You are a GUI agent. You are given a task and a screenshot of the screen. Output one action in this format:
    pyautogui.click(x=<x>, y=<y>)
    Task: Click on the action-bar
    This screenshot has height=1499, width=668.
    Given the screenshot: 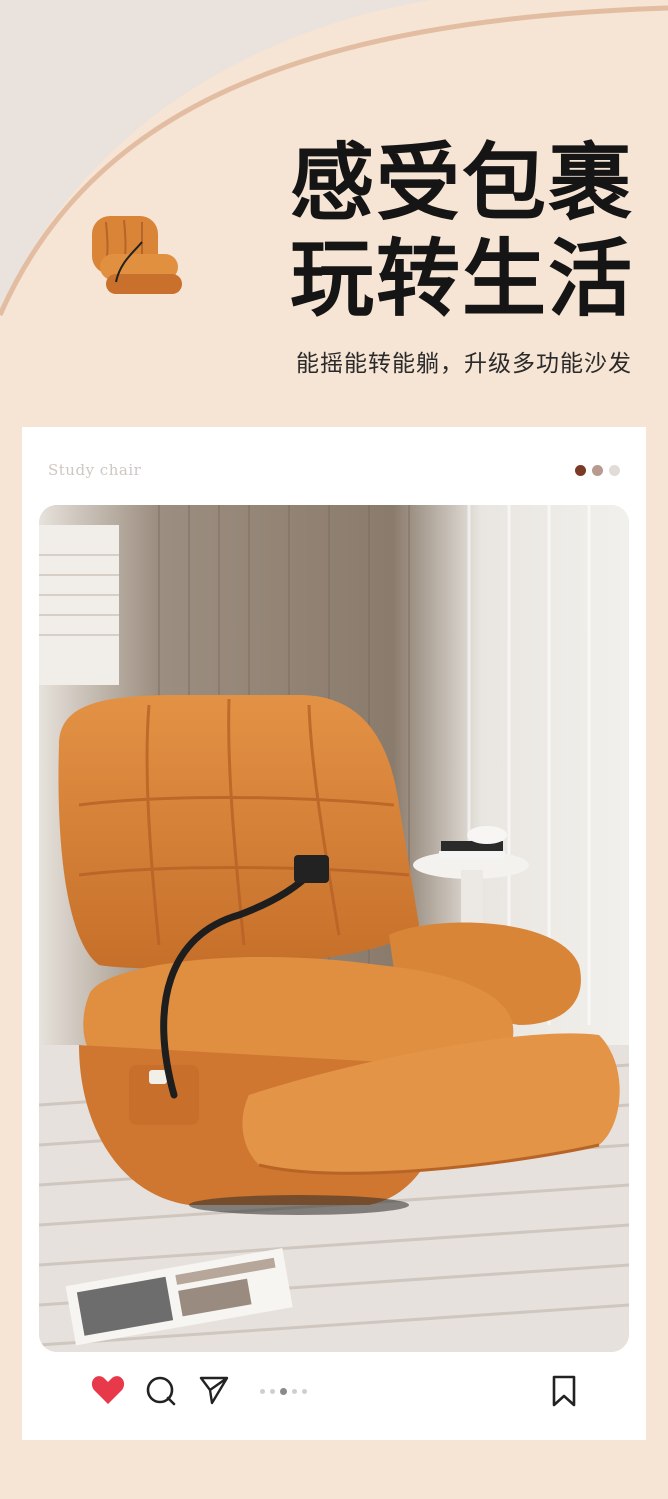 What is the action you would take?
    pyautogui.click(x=334, y=1392)
    